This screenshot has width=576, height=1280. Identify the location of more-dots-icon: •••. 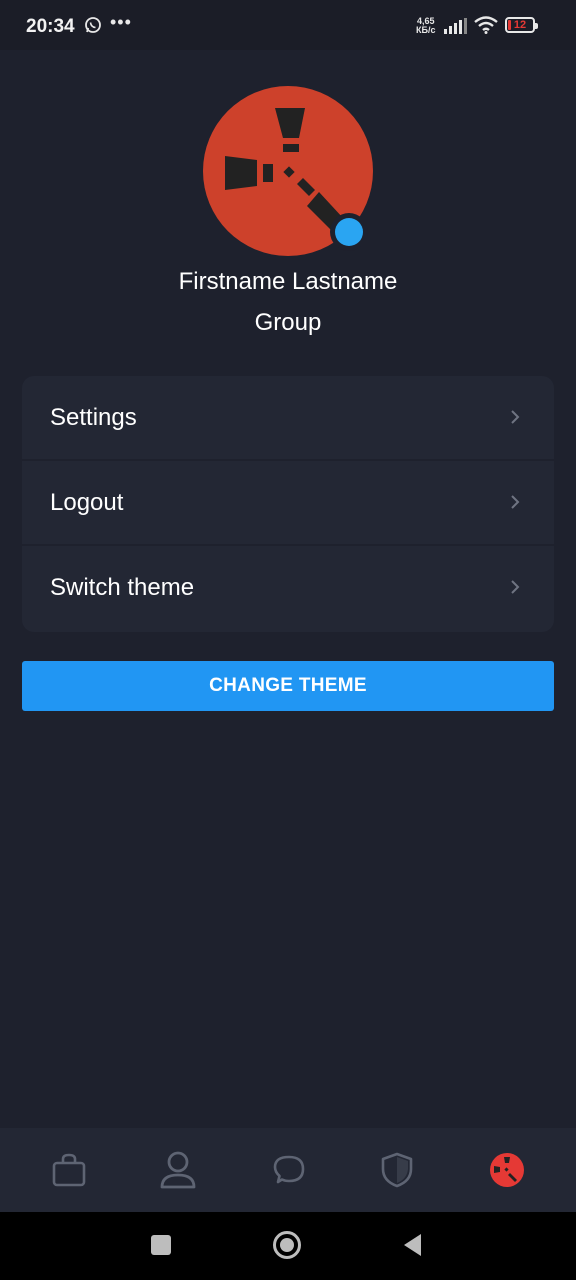
(121, 22).